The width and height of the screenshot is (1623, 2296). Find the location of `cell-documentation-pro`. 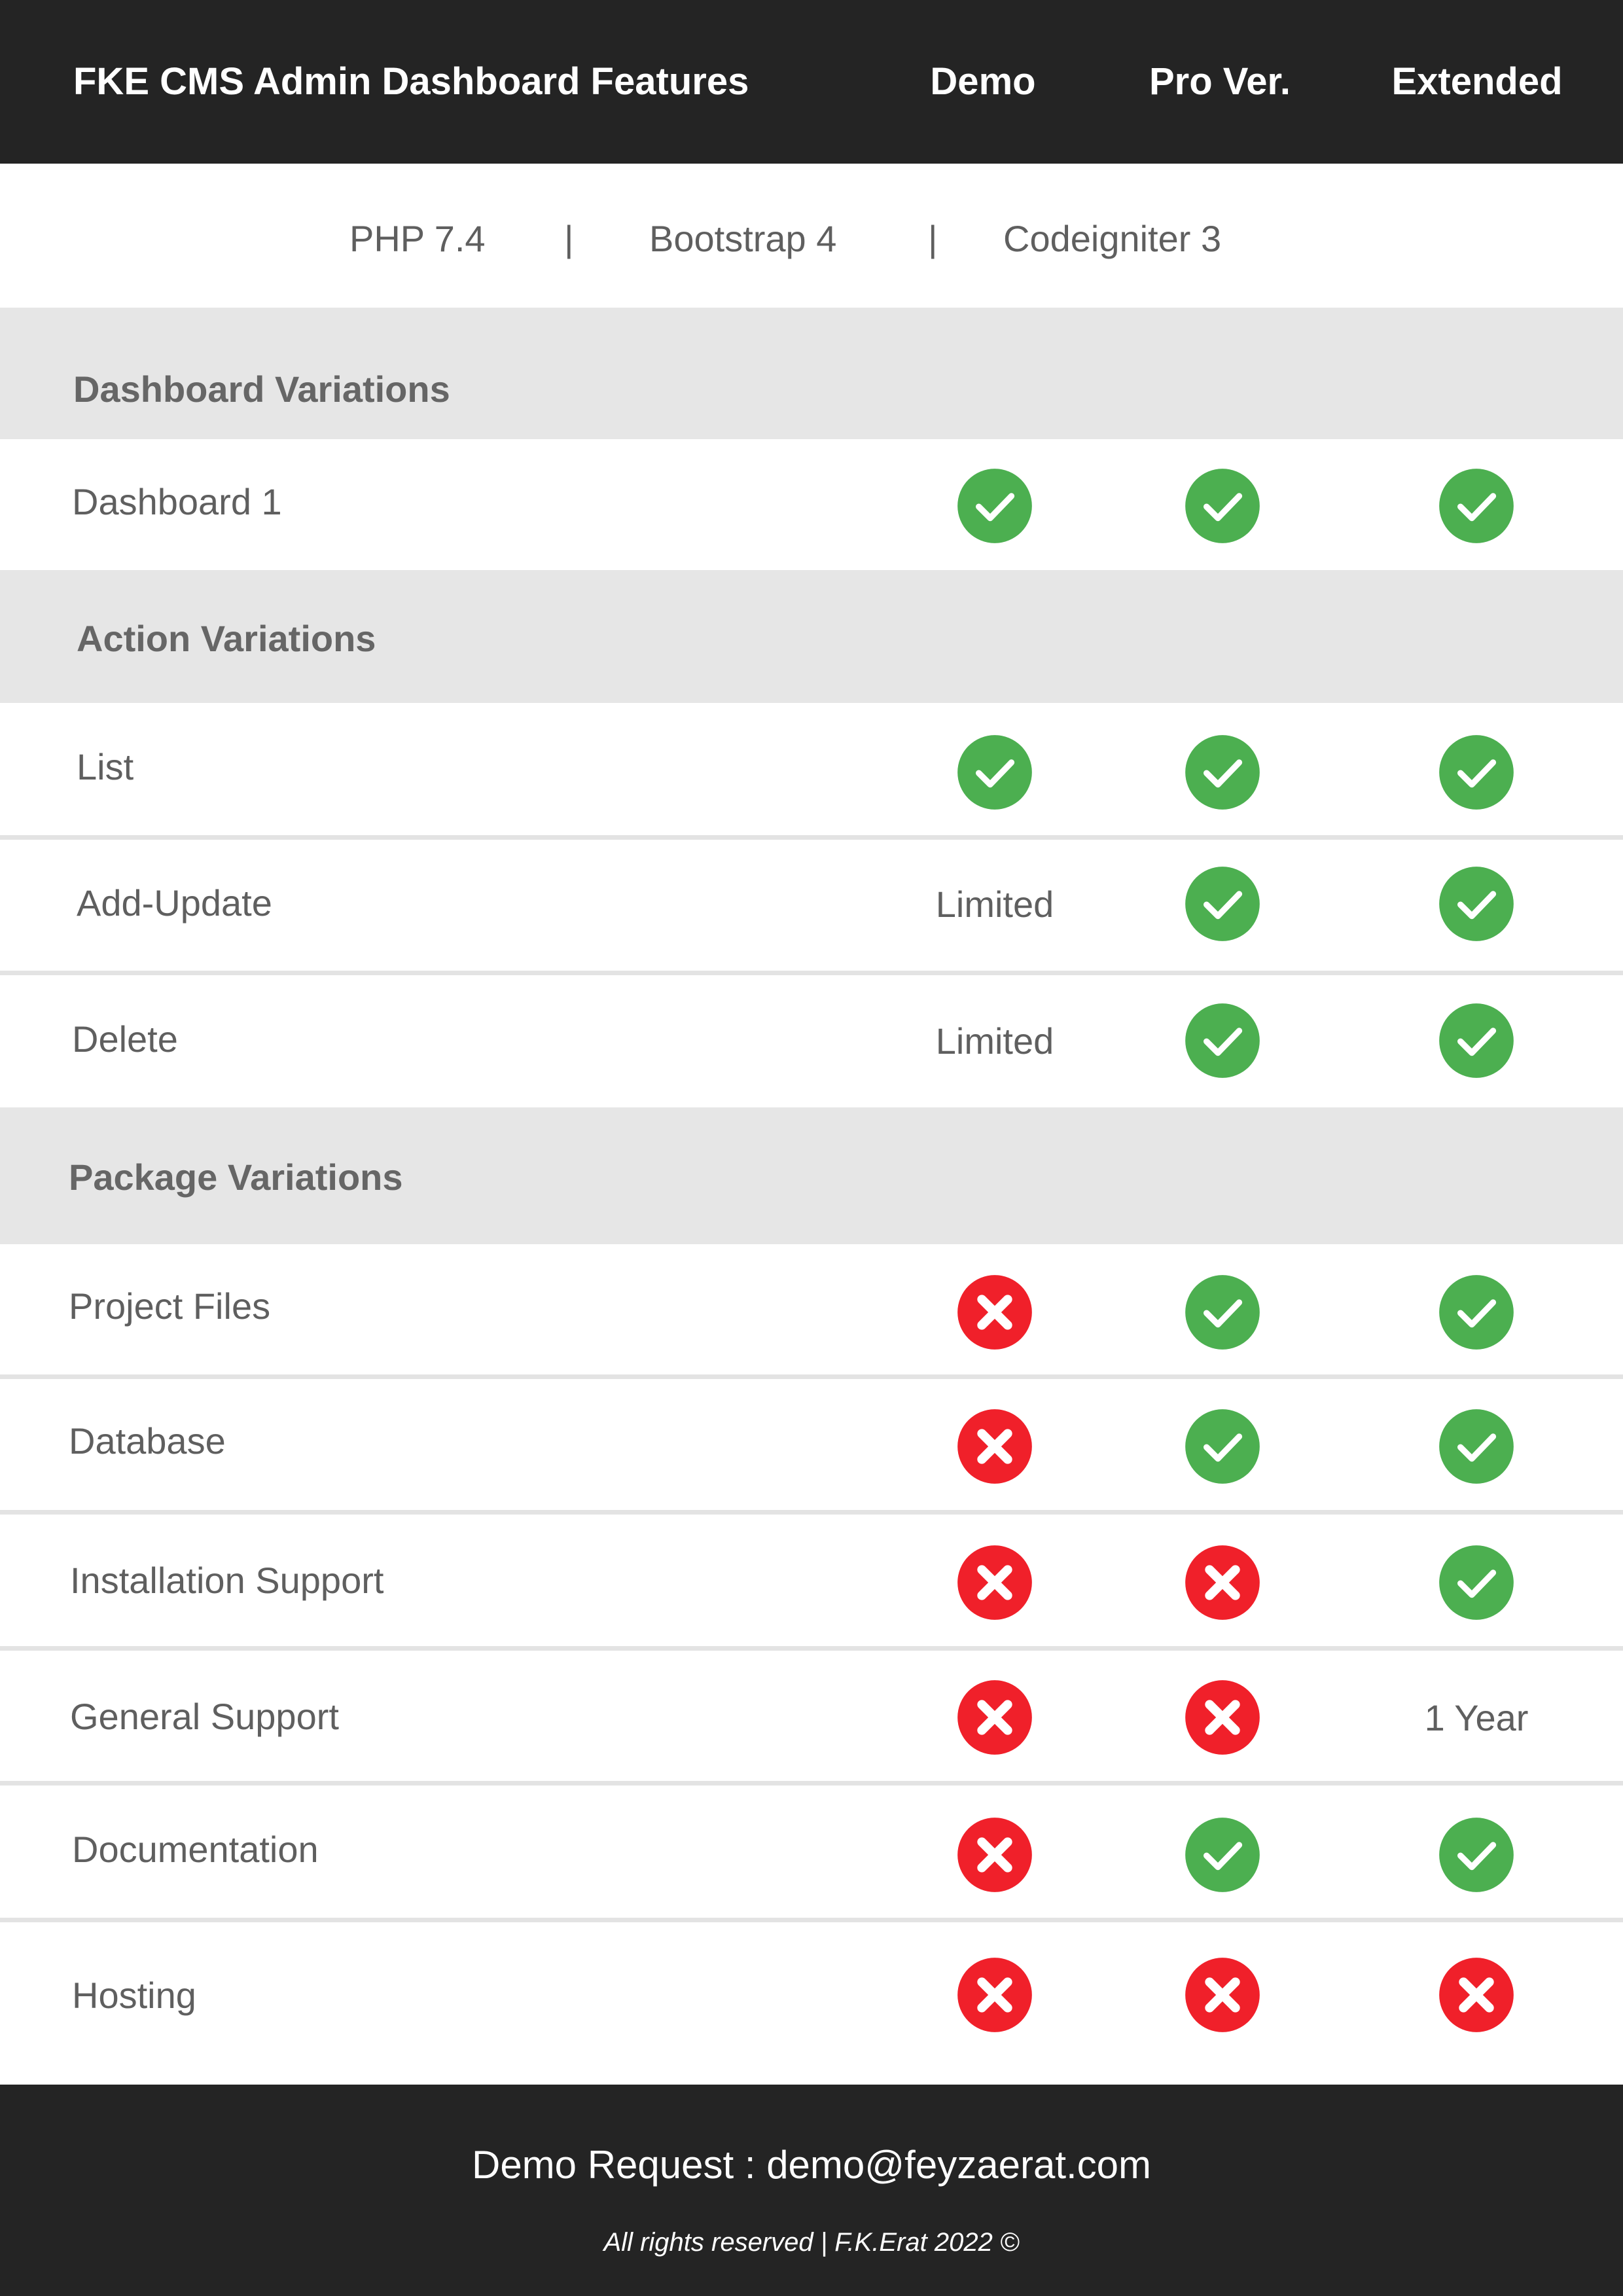

cell-documentation-pro is located at coordinates (1222, 1855).